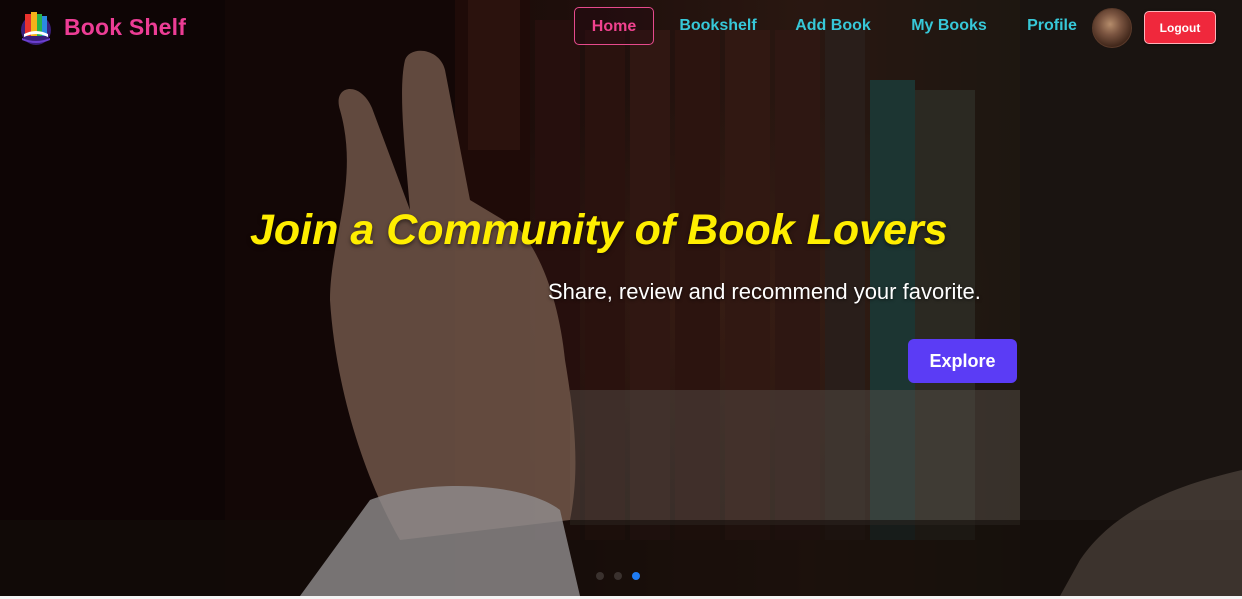 The height and width of the screenshot is (599, 1242). I want to click on brand: Book Shelf, so click(101, 27).